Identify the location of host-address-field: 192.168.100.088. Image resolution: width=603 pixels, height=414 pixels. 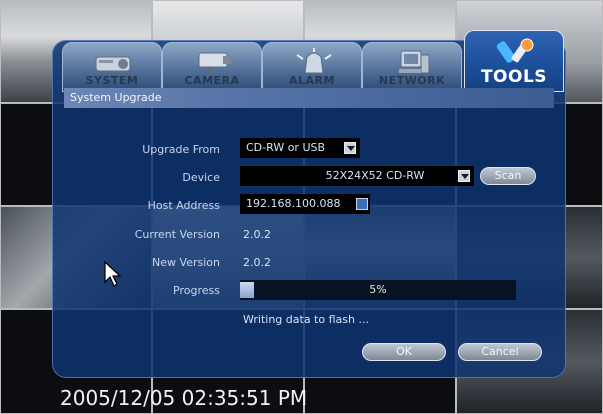
(305, 204).